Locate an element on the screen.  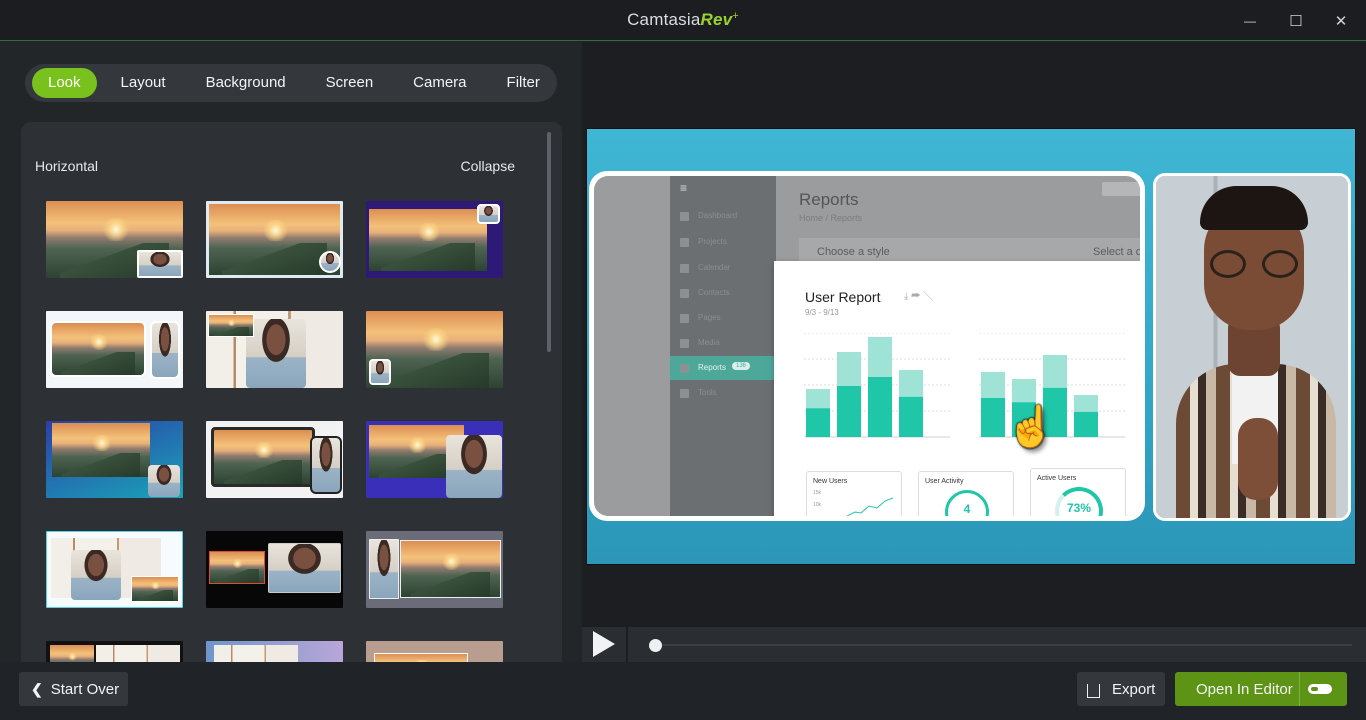
gallery-scrollbar is located at coordinates (549, 242).